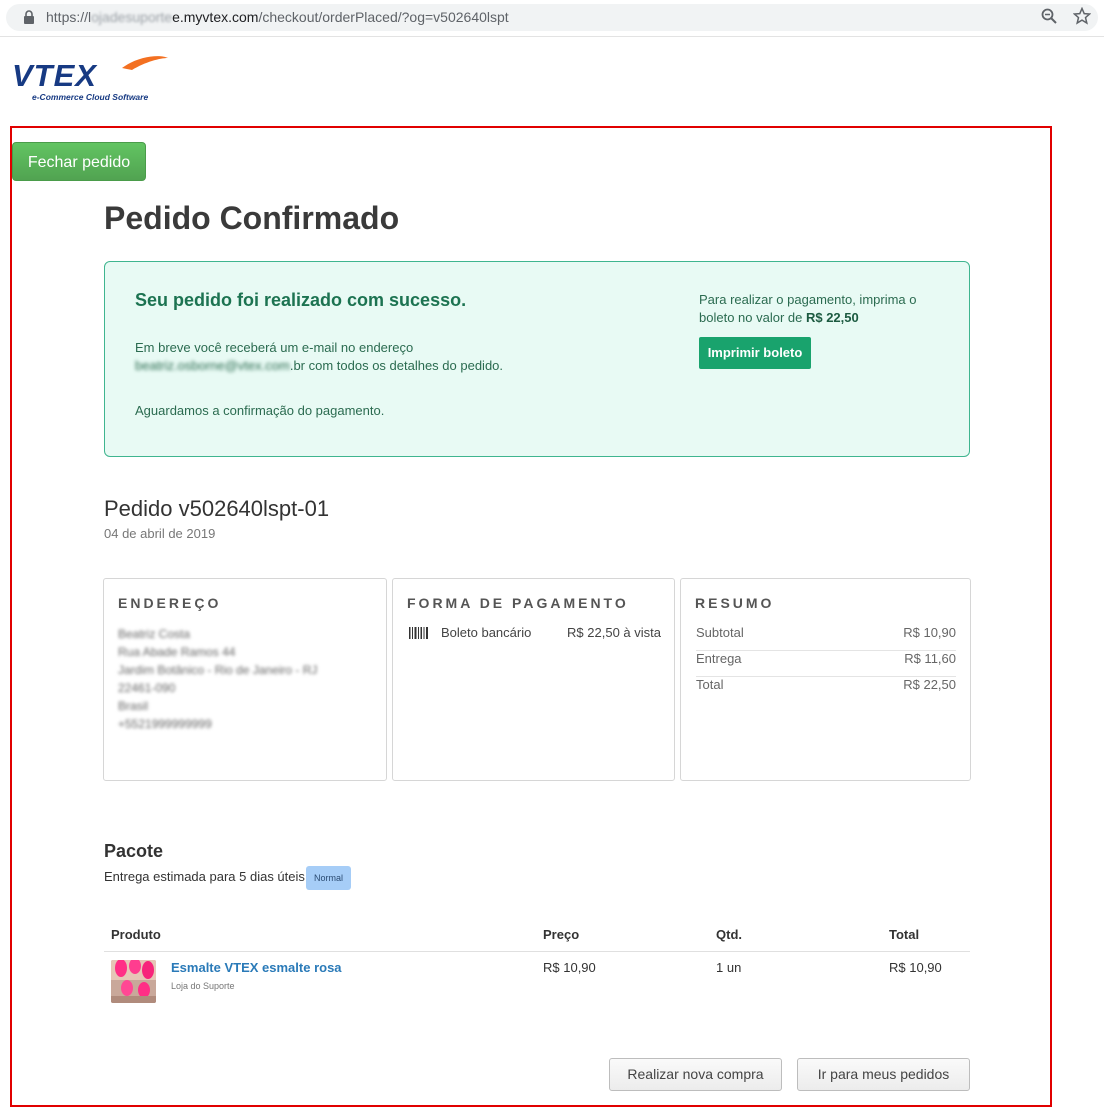 This screenshot has width=1104, height=1115. Describe the element at coordinates (252, 218) in the screenshot. I see `page-title: Pedido Confirmado` at that location.